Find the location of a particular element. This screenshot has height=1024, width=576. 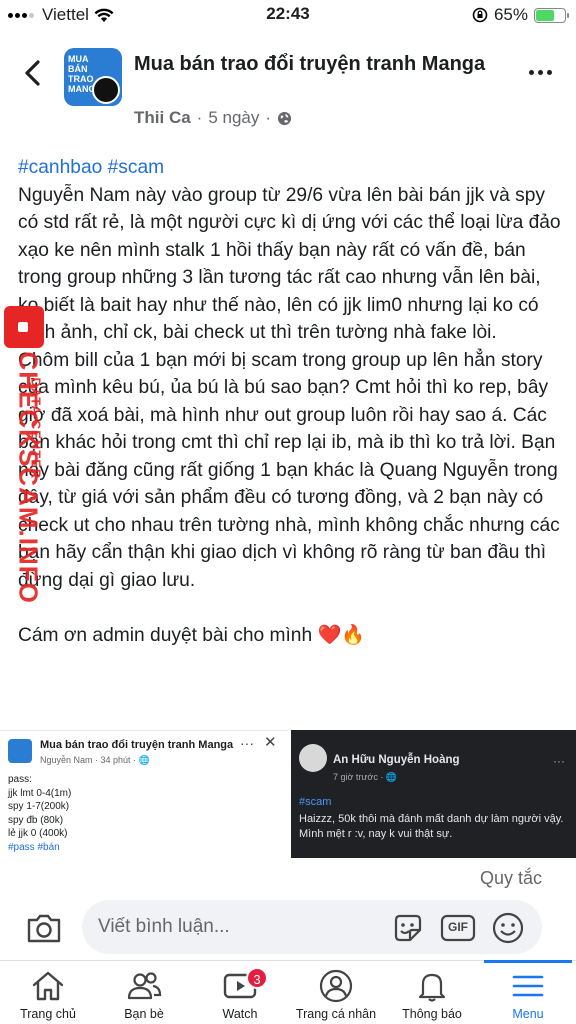

mini-group-title: Mua bán trao đổi truyện tranh Manga is located at coordinates (137, 745).